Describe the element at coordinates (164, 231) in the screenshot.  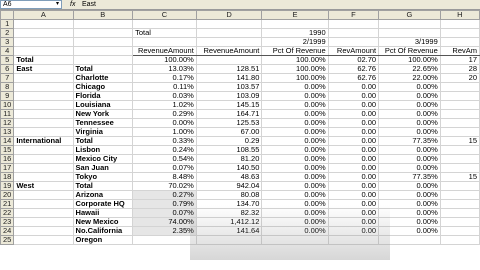
I see `cell: 2.35%` at that location.